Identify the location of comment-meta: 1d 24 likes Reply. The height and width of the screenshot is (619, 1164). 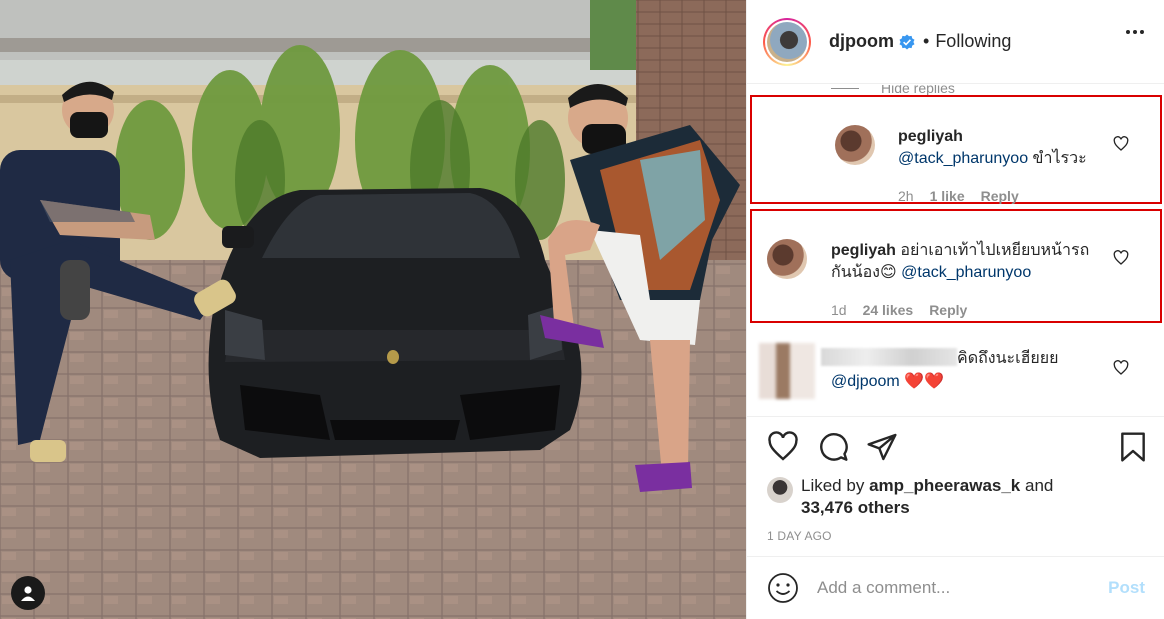
(899, 310).